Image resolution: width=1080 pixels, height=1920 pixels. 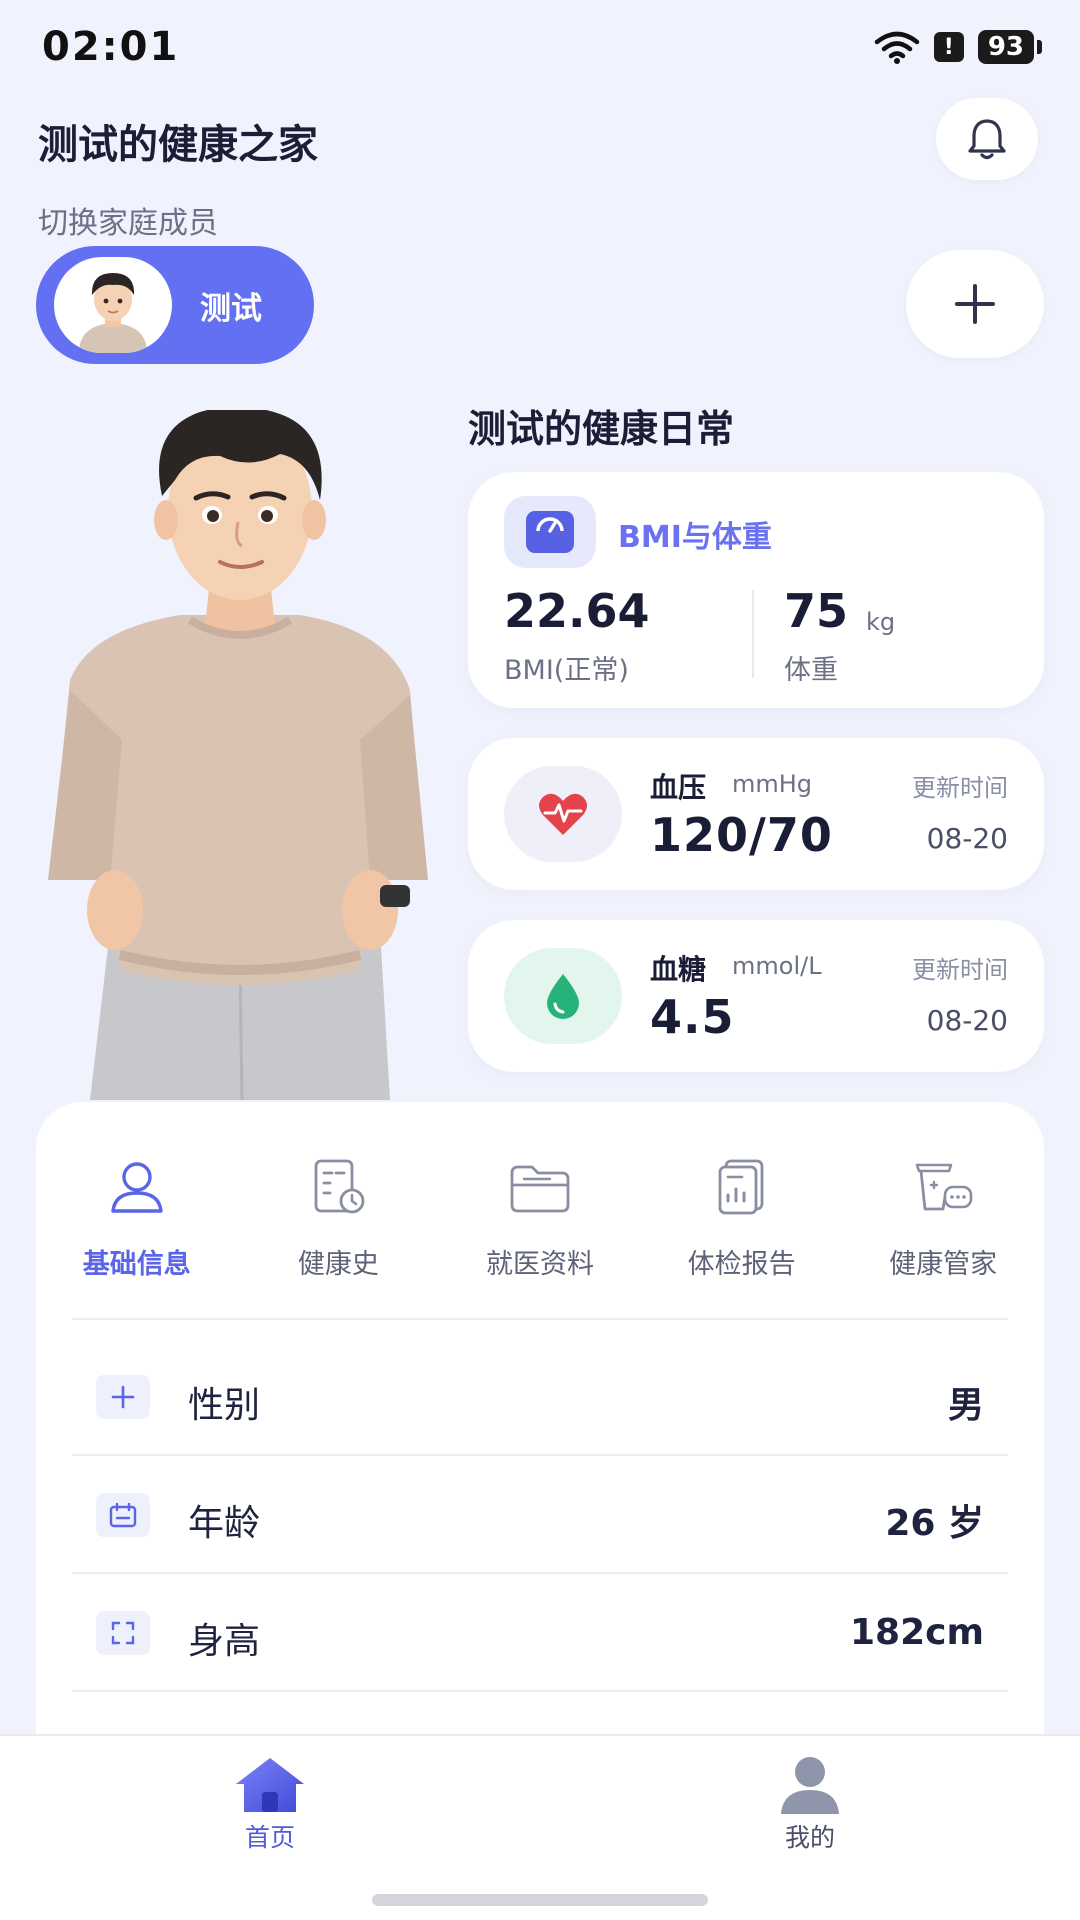 I want to click on person-icon, so click(x=810, y=1785).